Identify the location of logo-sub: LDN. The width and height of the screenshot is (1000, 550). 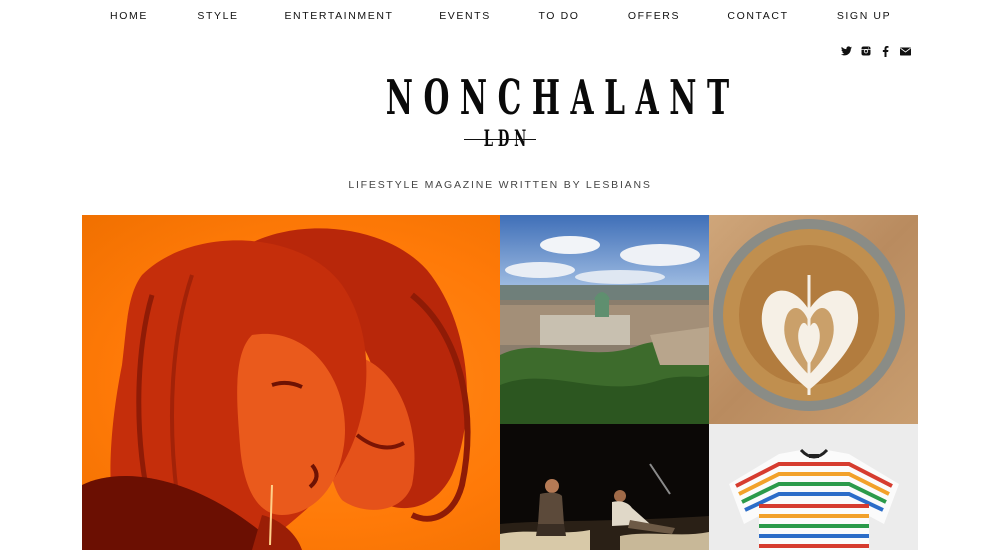
(500, 140).